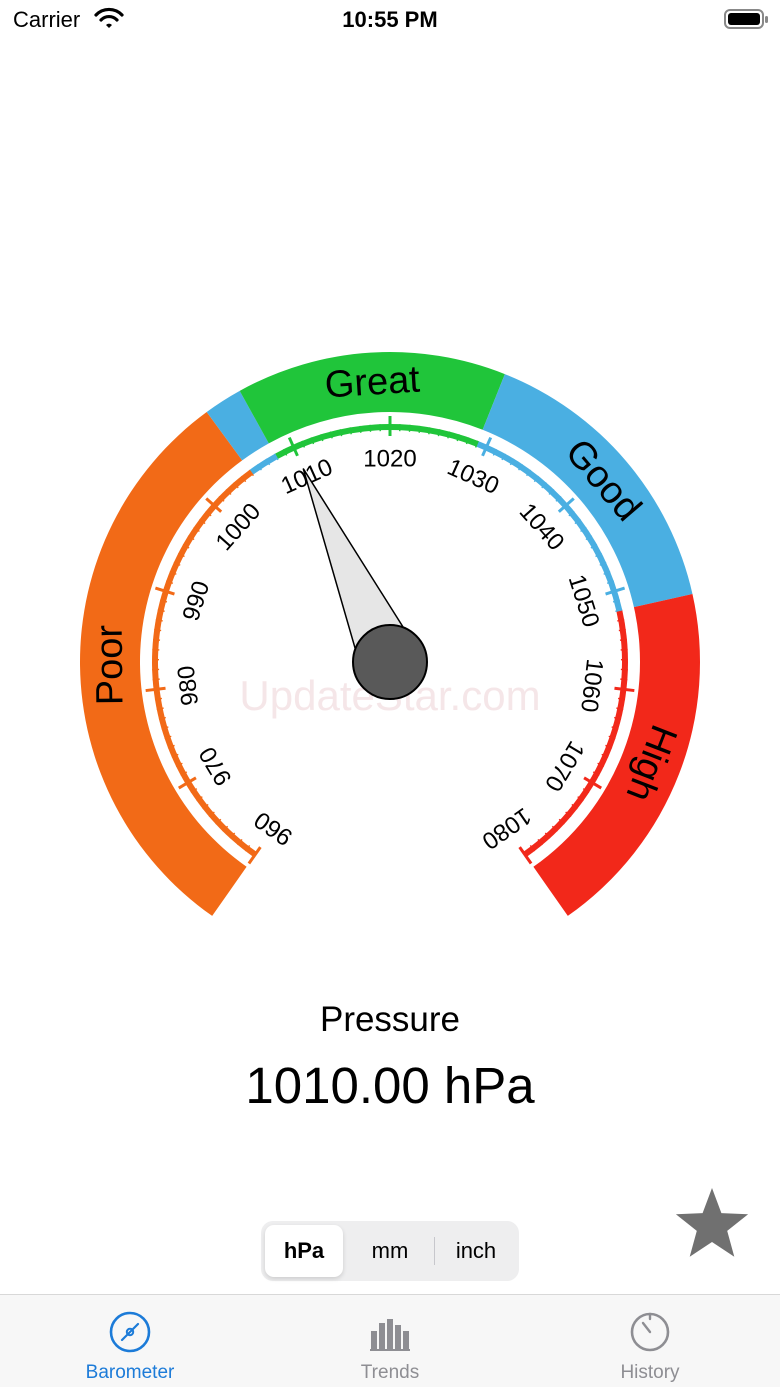  What do you see at coordinates (389, 459) in the screenshot?
I see `tick-label: 1020` at bounding box center [389, 459].